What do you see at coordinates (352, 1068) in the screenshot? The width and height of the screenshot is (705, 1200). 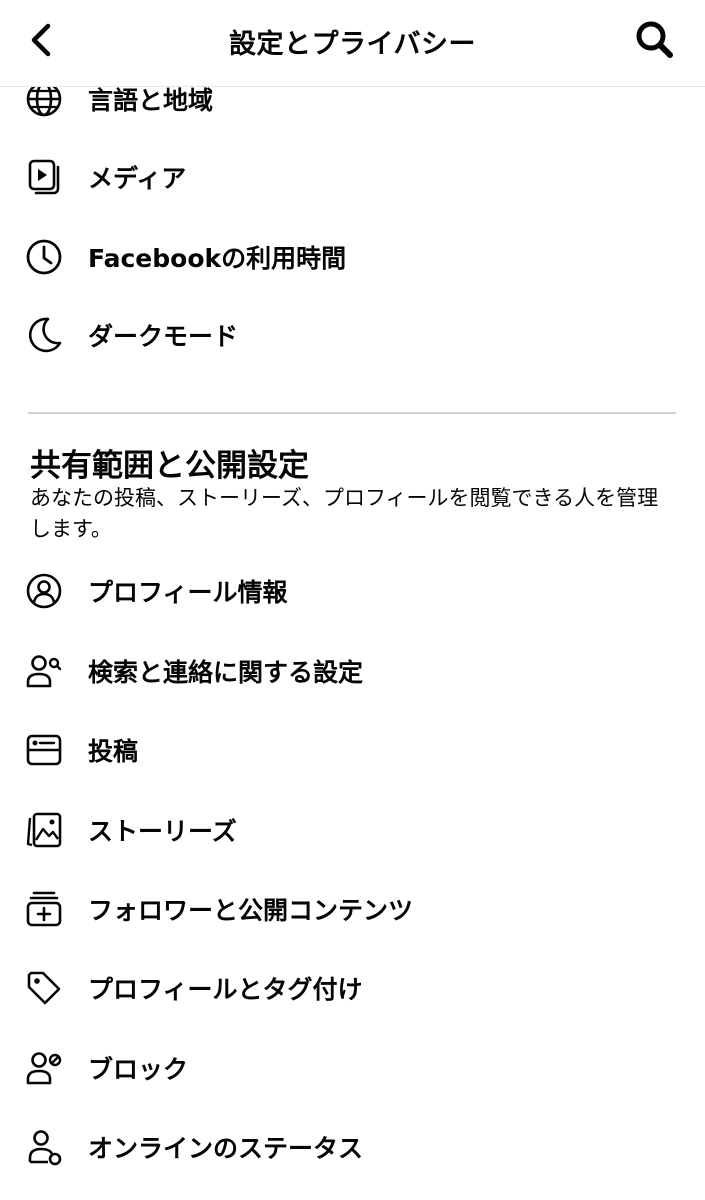 I see `menu-item-blocking: ブロック` at bounding box center [352, 1068].